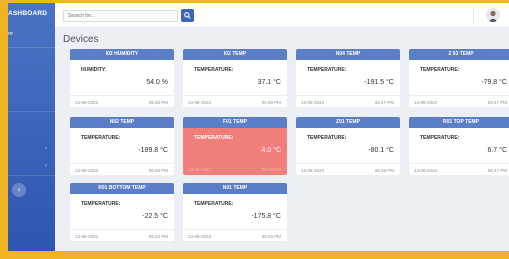  Describe the element at coordinates (459, 54) in the screenshot. I see `device-name: Z 03 TEMP` at that location.